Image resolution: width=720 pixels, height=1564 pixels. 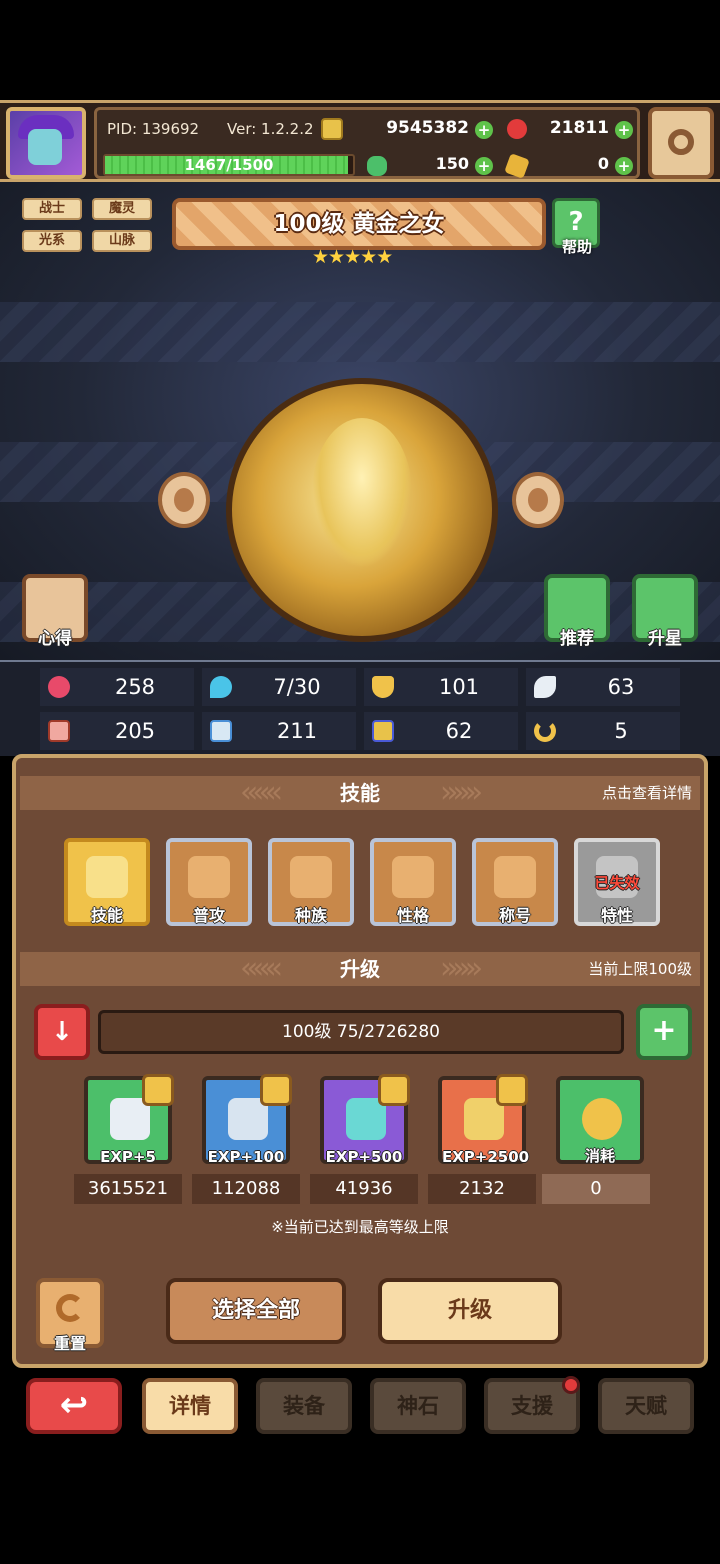 I want to click on settings-button, so click(x=681, y=143).